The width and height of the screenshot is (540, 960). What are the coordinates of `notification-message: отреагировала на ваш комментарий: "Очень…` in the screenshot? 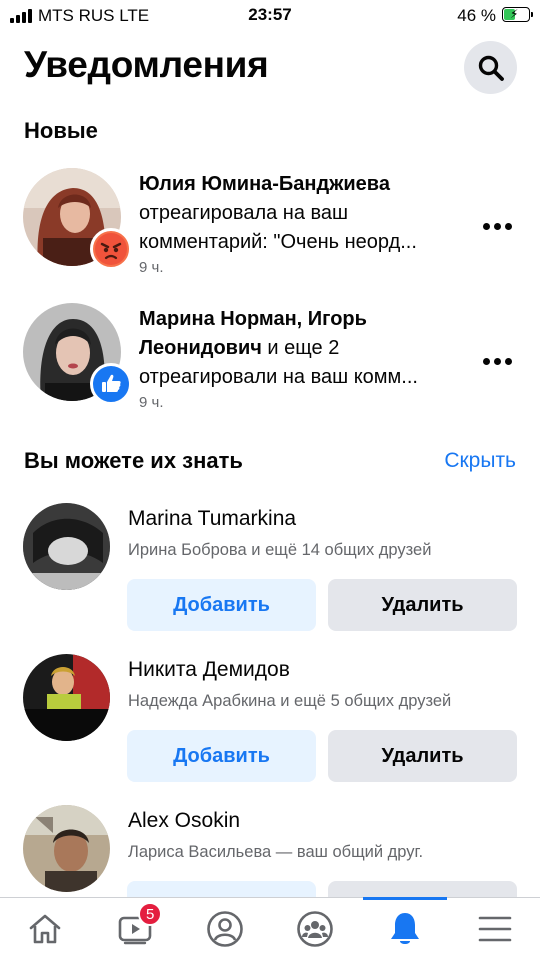 It's located at (278, 227).